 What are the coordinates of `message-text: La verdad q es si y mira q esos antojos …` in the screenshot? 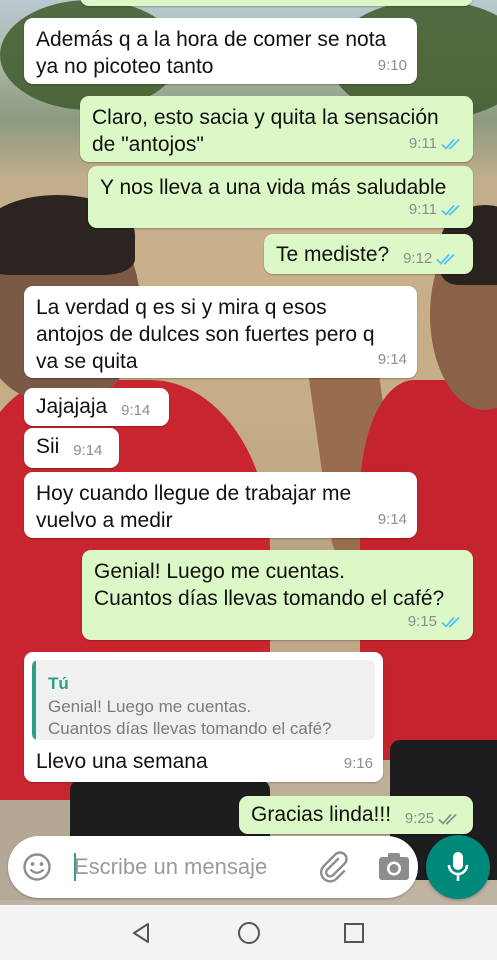 It's located at (205, 334).